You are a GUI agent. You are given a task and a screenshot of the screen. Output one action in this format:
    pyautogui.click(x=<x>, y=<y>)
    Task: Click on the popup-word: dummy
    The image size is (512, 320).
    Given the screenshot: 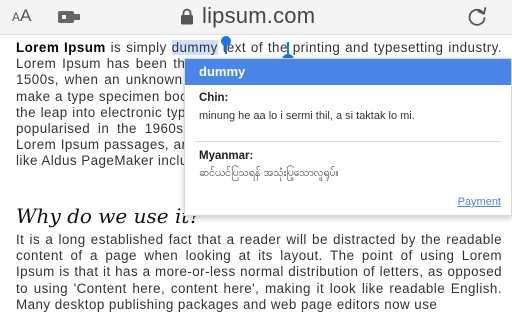 What is the action you would take?
    pyautogui.click(x=222, y=71)
    